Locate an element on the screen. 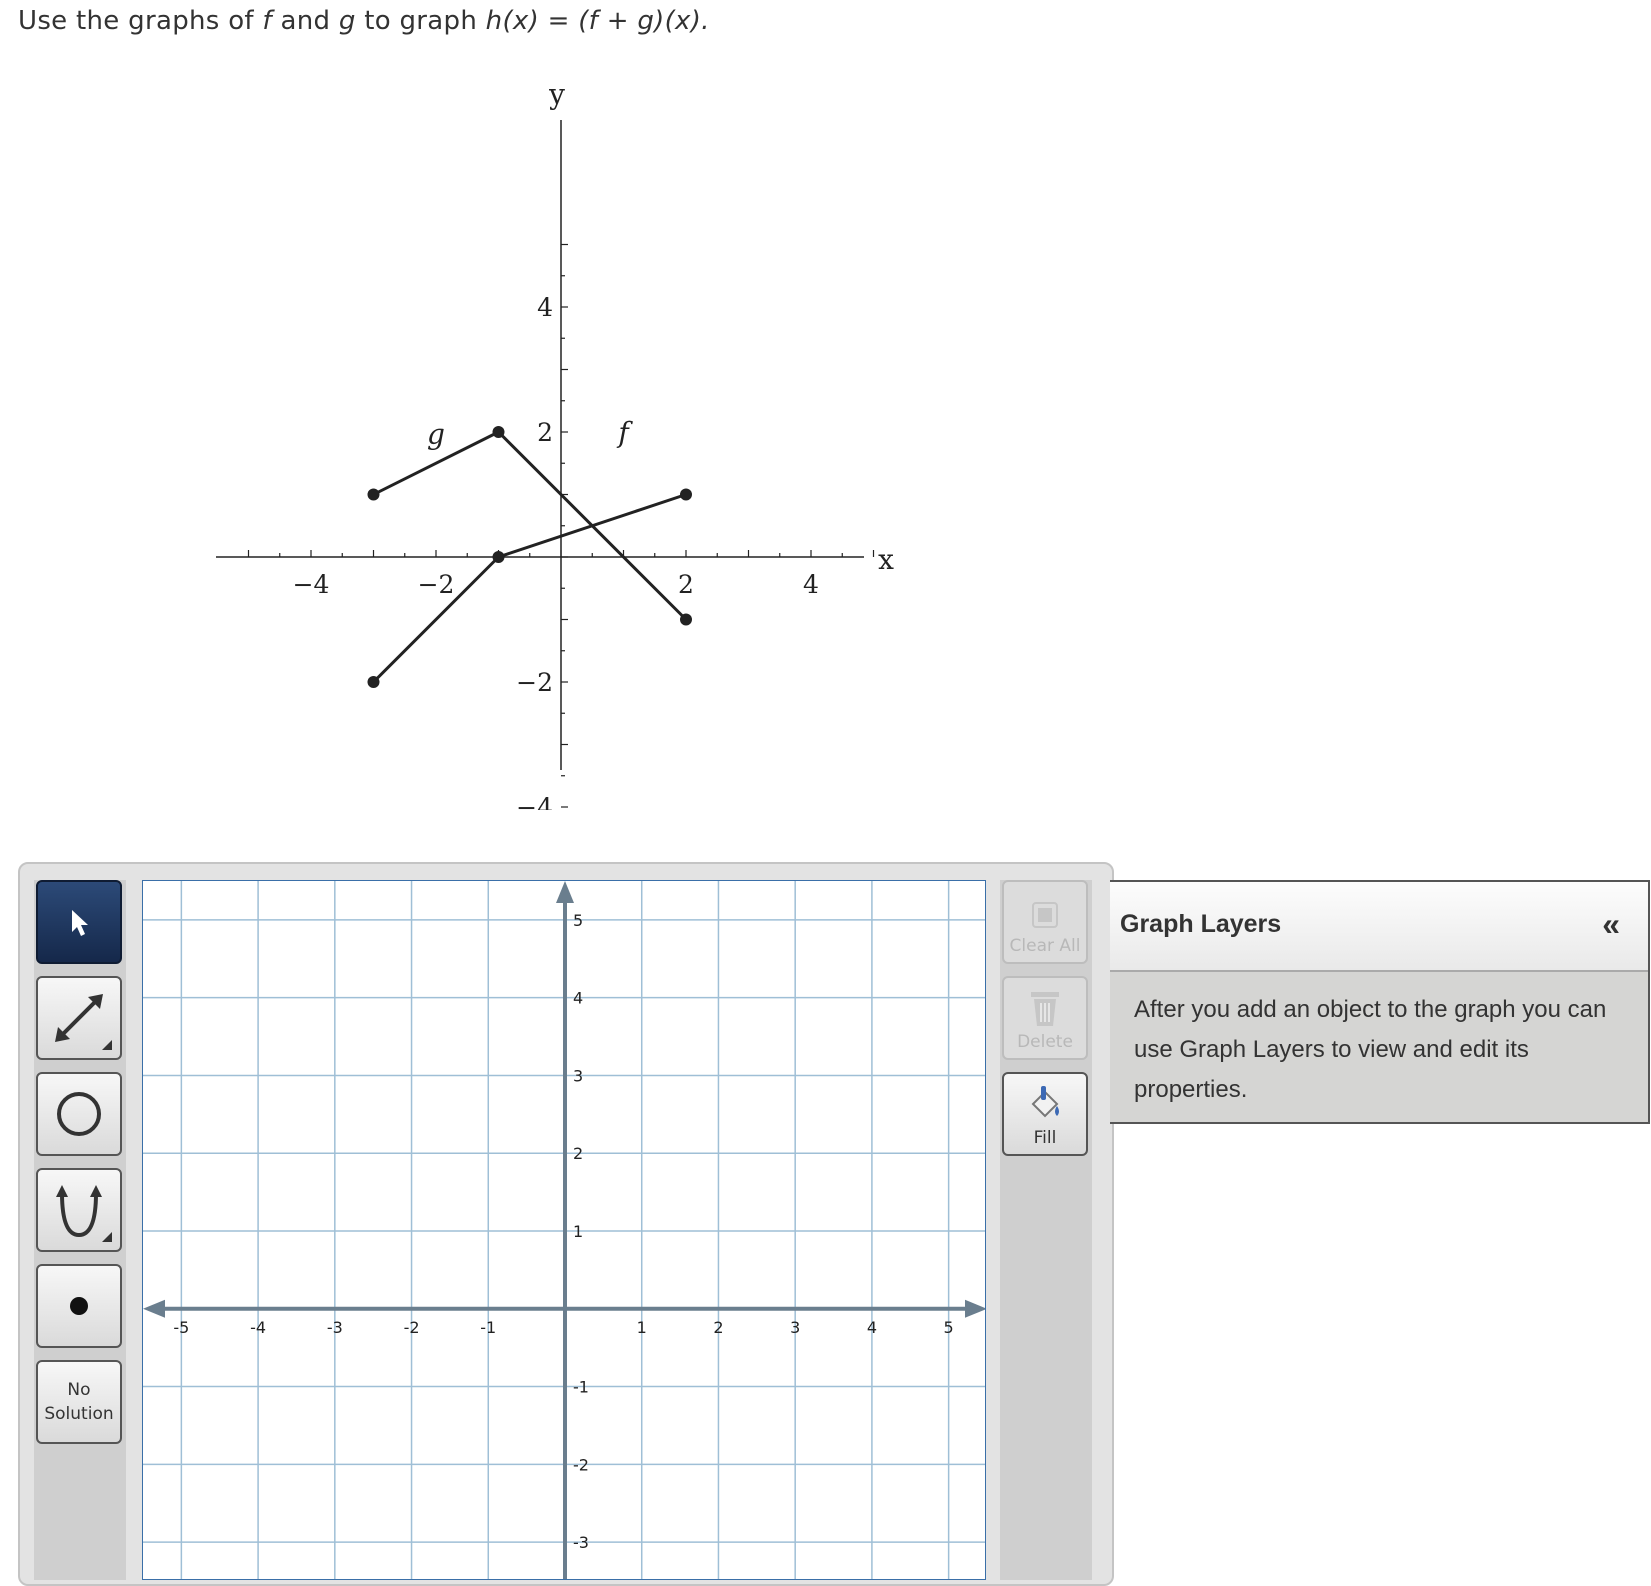 Image resolution: width=1651 pixels, height=1586 pixels. x-tick-label: 2 is located at coordinates (686, 584).